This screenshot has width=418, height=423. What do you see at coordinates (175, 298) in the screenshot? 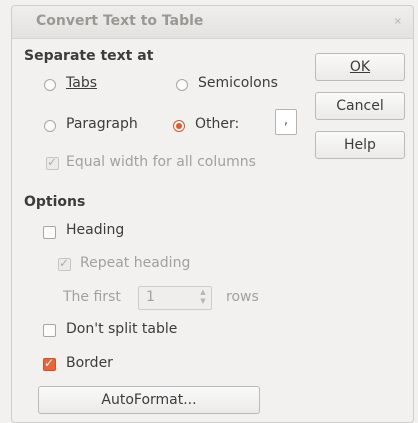
I see `rows-spin-field: 1 ▲ ▼` at bounding box center [175, 298].